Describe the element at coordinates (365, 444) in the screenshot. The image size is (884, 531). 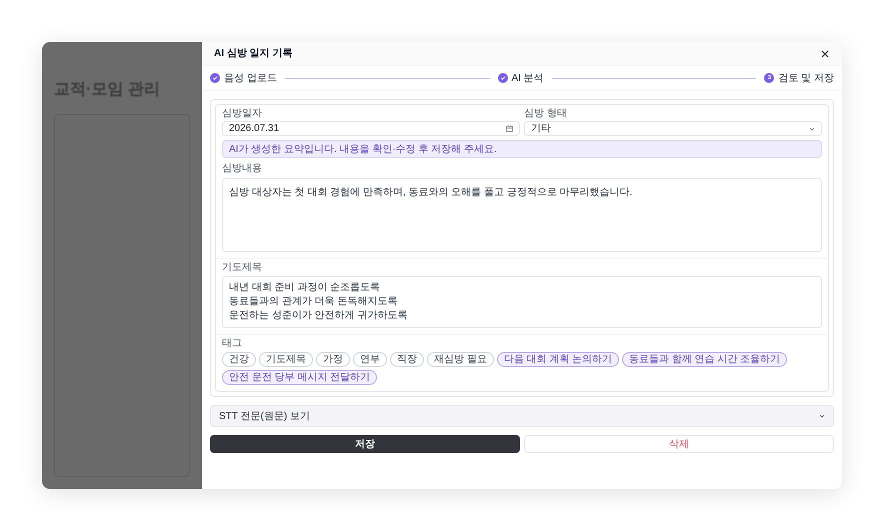
I see `save-button: 저장` at that location.